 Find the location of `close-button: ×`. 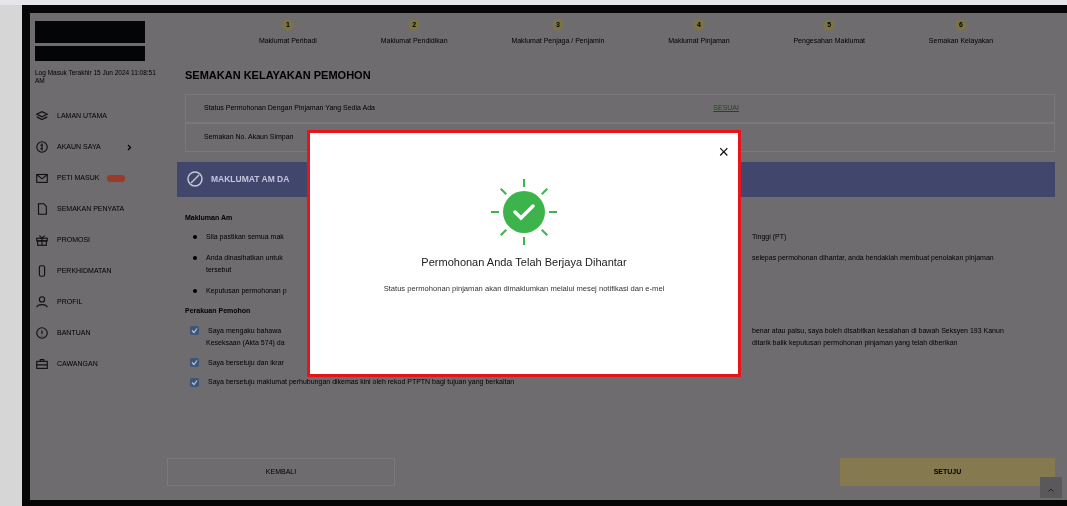

close-button: × is located at coordinates (723, 152).